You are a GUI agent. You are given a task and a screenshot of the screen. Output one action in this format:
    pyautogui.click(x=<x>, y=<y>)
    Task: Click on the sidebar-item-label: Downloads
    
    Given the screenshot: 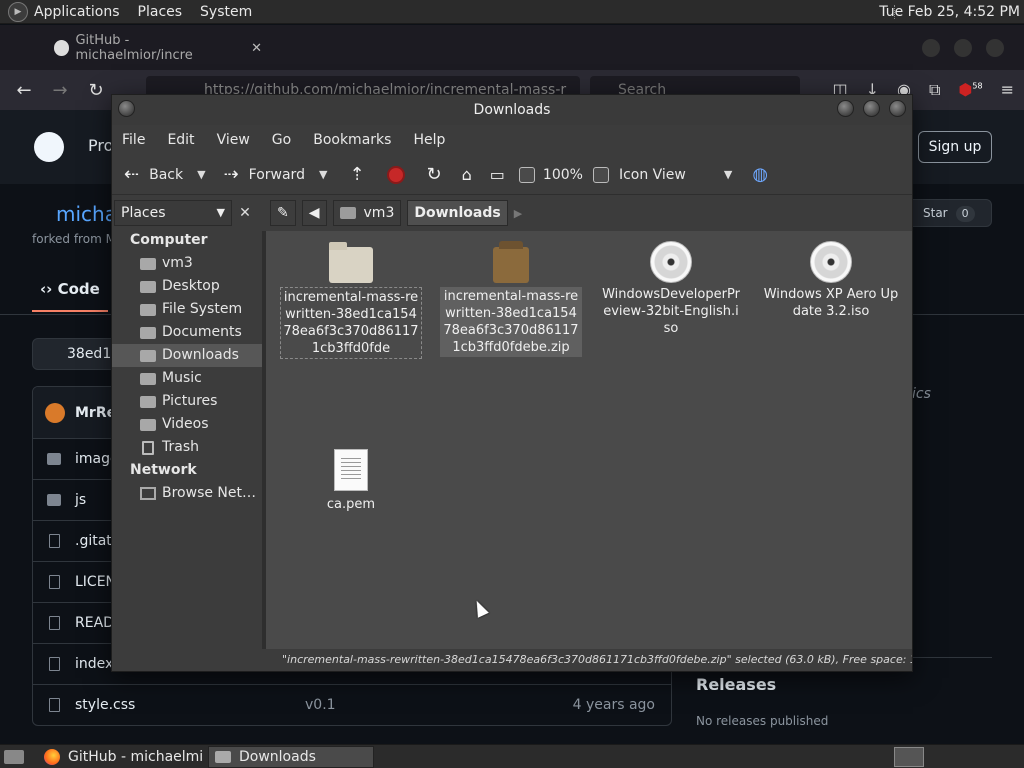 What is the action you would take?
    pyautogui.click(x=200, y=355)
    